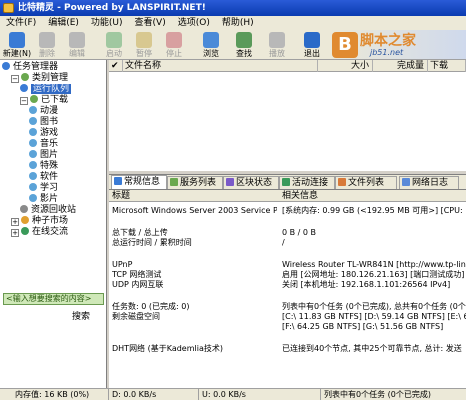  I want to click on column-filename: 文件名称, so click(220, 66).